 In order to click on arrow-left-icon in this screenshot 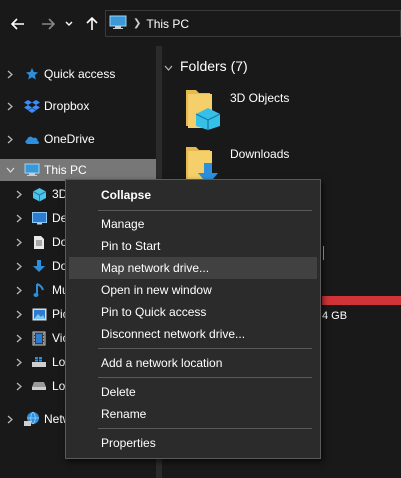, I will do `click(17, 24)`.